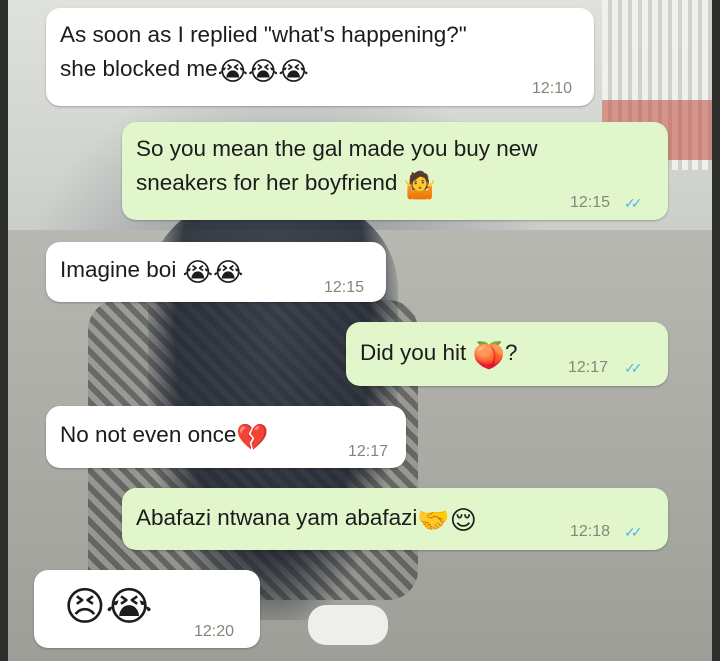  Describe the element at coordinates (511, 352) in the screenshot. I see `message-text-line: ?` at that location.